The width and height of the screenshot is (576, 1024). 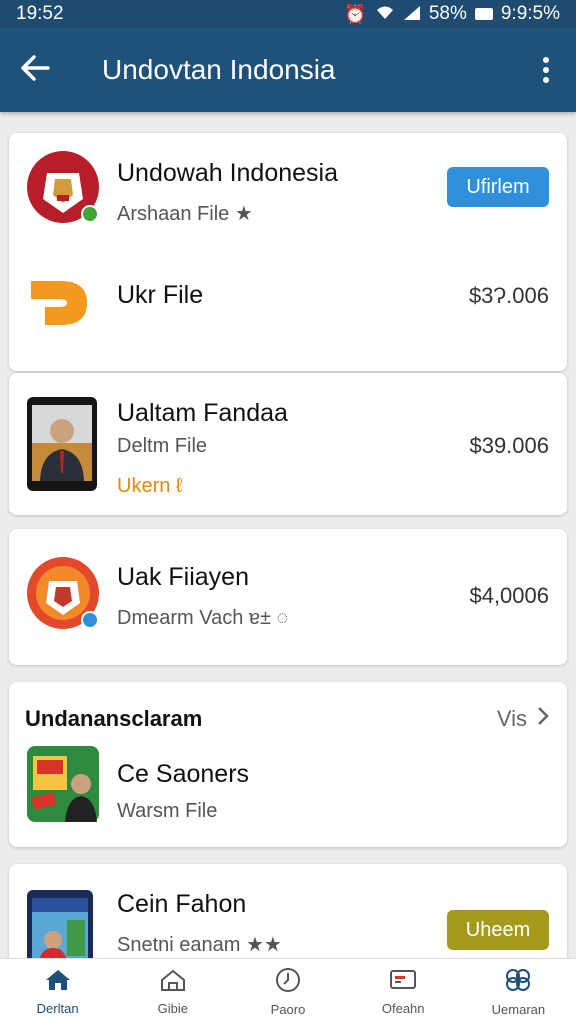 I want to click on item-tag: Ukern ℓ, so click(x=150, y=486).